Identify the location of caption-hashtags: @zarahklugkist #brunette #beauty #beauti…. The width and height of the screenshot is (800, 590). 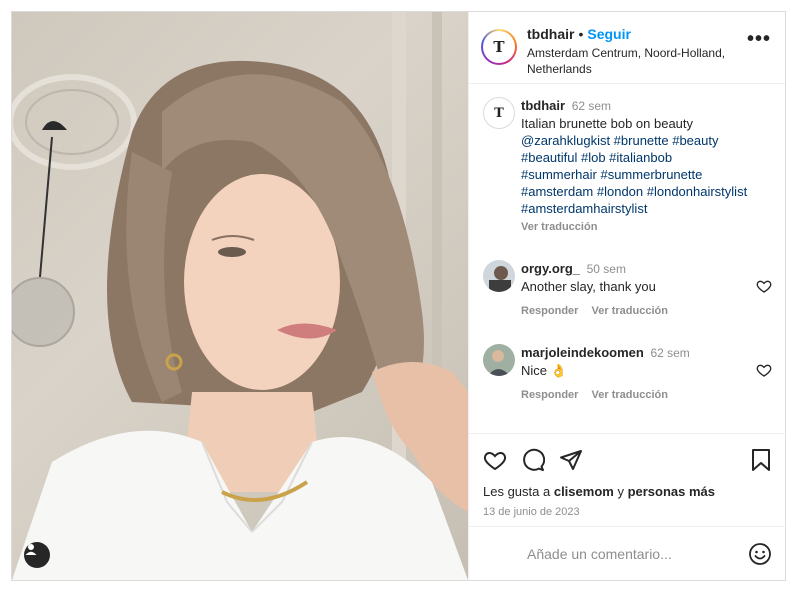
(634, 174).